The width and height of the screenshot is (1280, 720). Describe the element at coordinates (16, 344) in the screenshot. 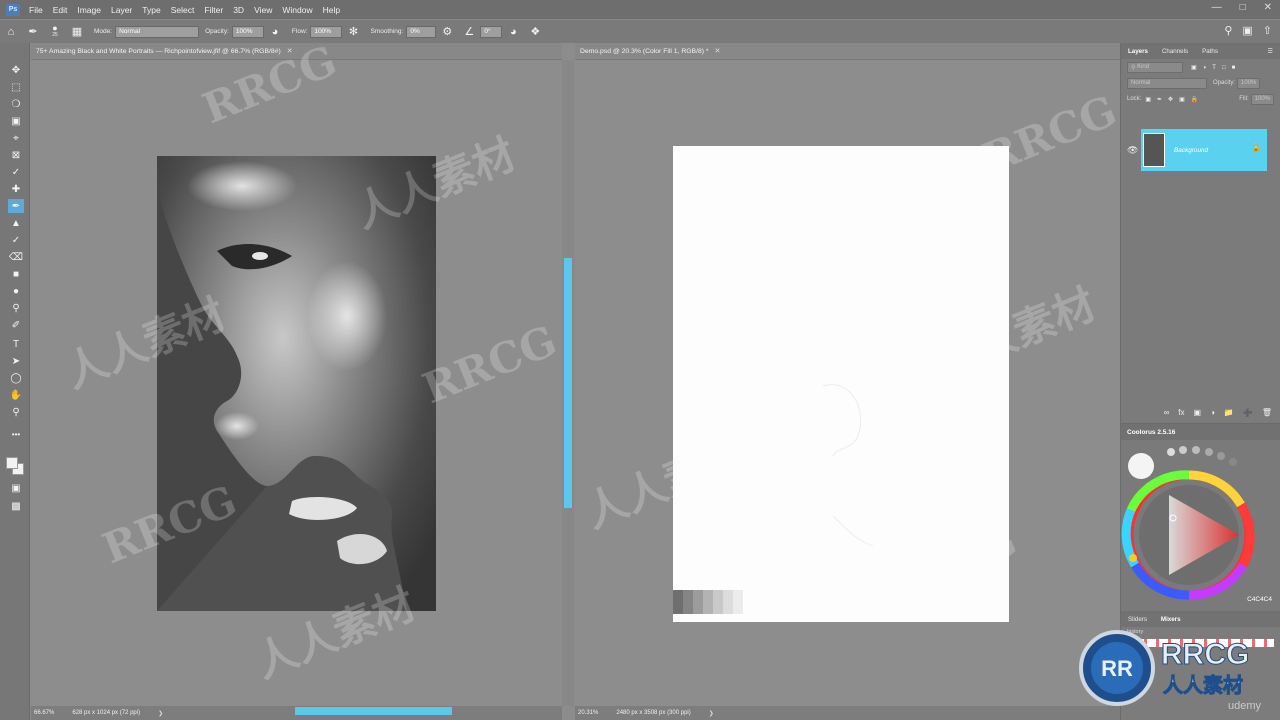

I see `type-tool-icon: T` at that location.